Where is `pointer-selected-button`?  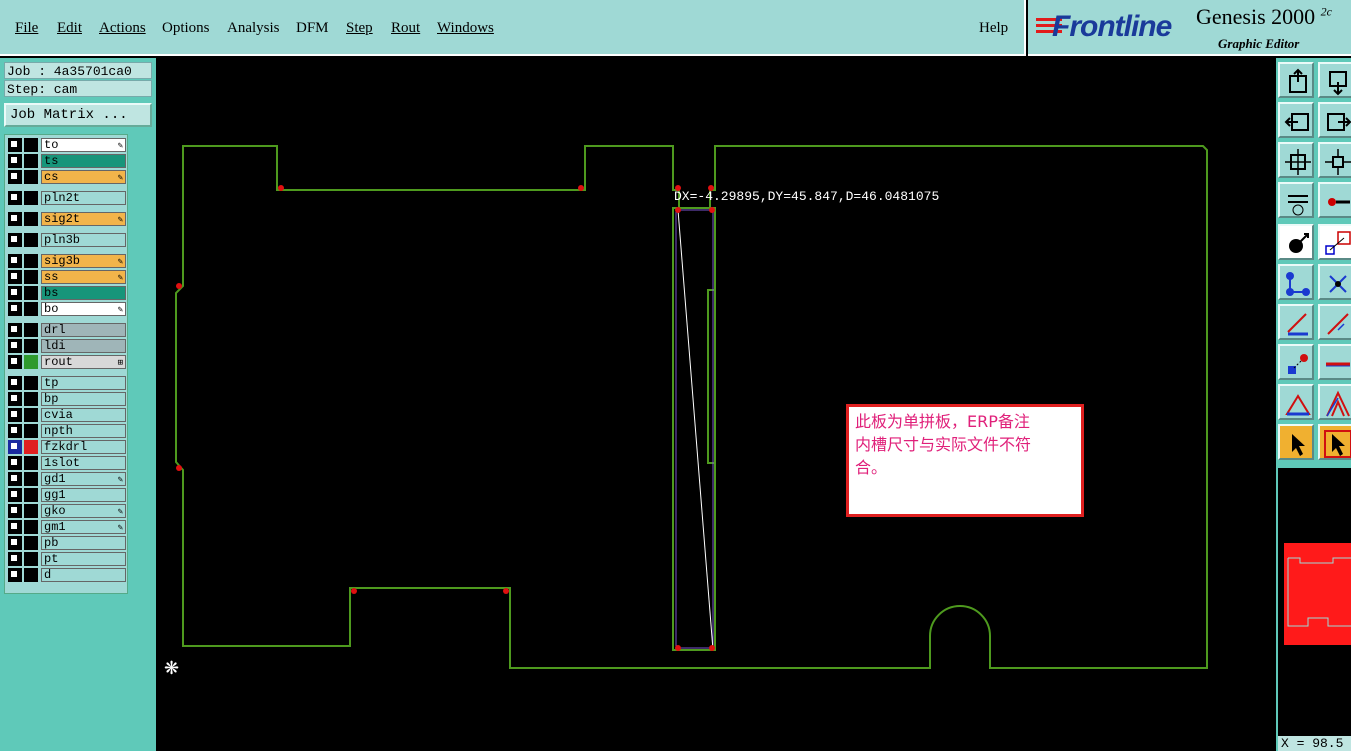
pointer-selected-button is located at coordinates (1334, 442).